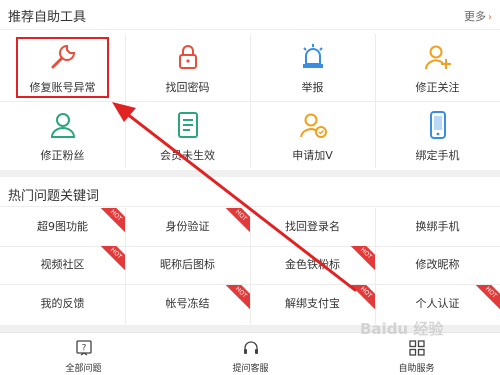 The height and width of the screenshot is (375, 500). I want to click on tool-report: 举报, so click(312, 68).